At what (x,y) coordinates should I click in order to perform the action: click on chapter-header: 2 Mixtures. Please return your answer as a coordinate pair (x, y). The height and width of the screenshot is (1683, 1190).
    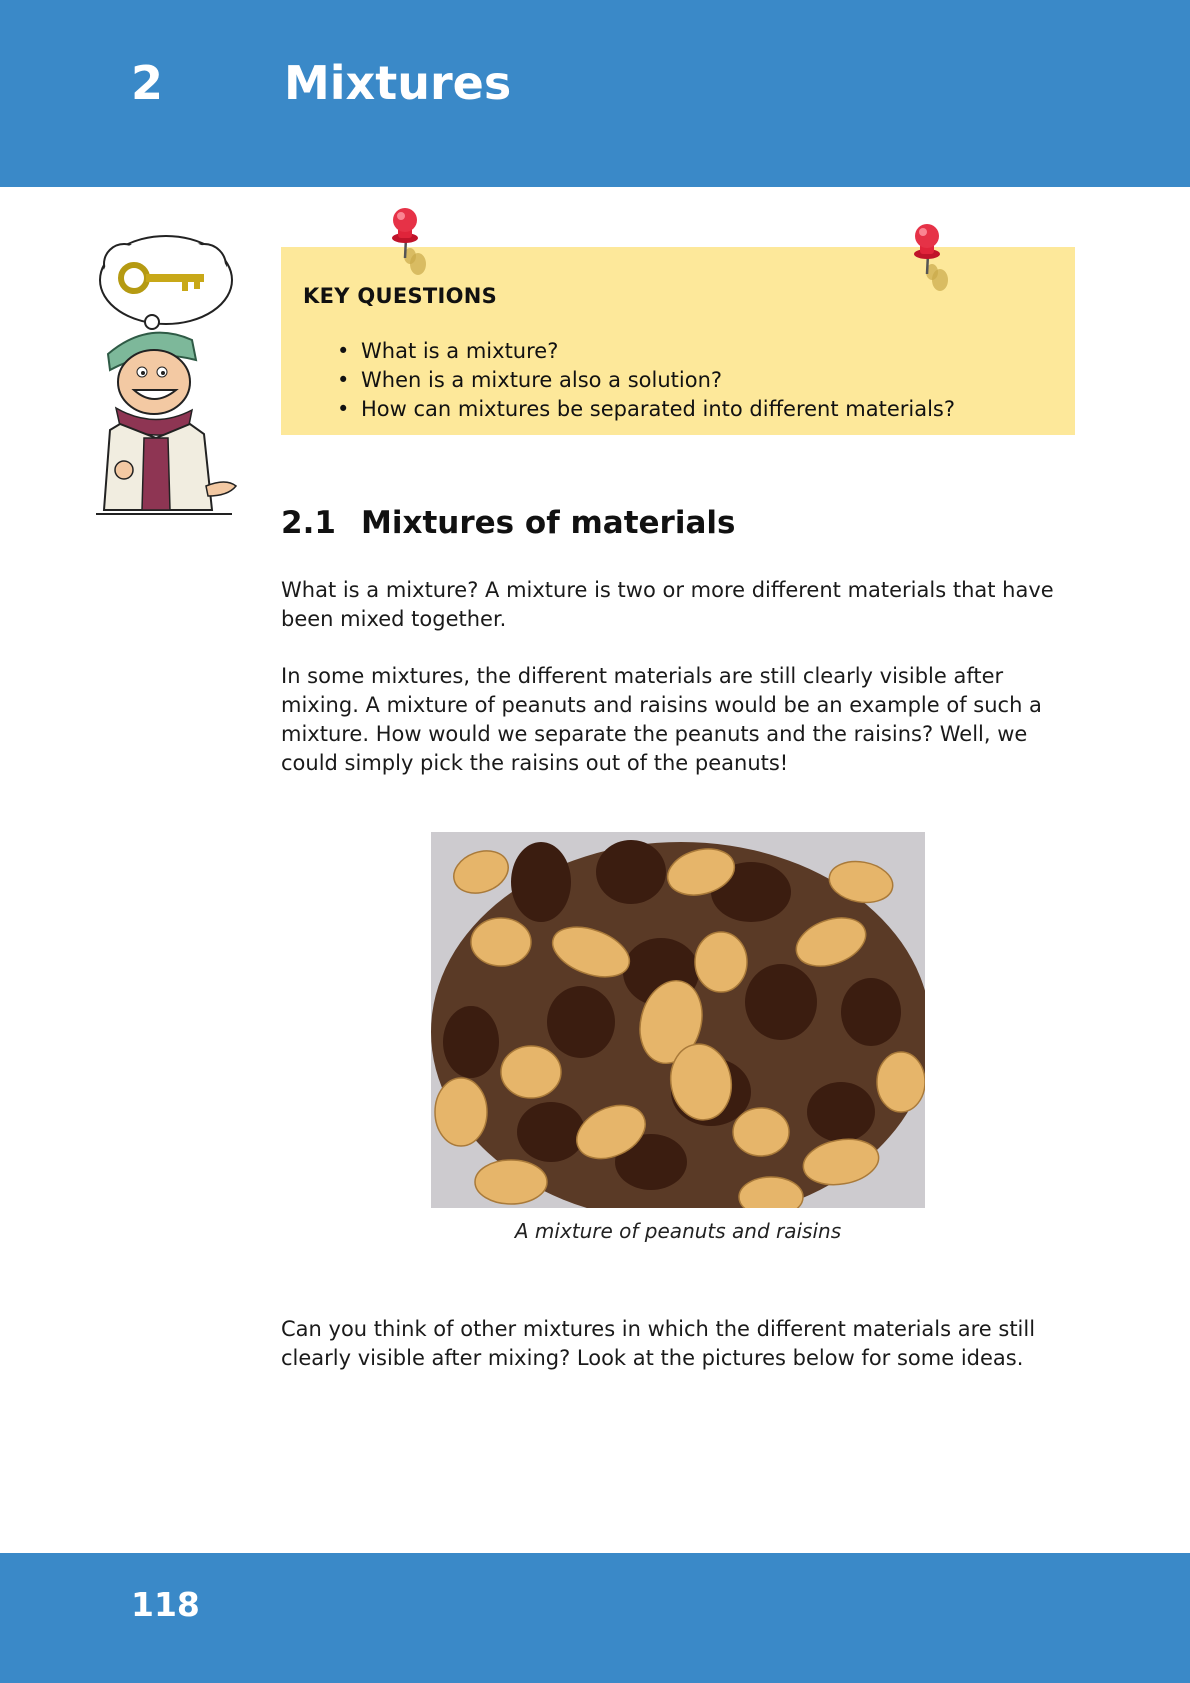
    Looking at the image, I should click on (595, 93).